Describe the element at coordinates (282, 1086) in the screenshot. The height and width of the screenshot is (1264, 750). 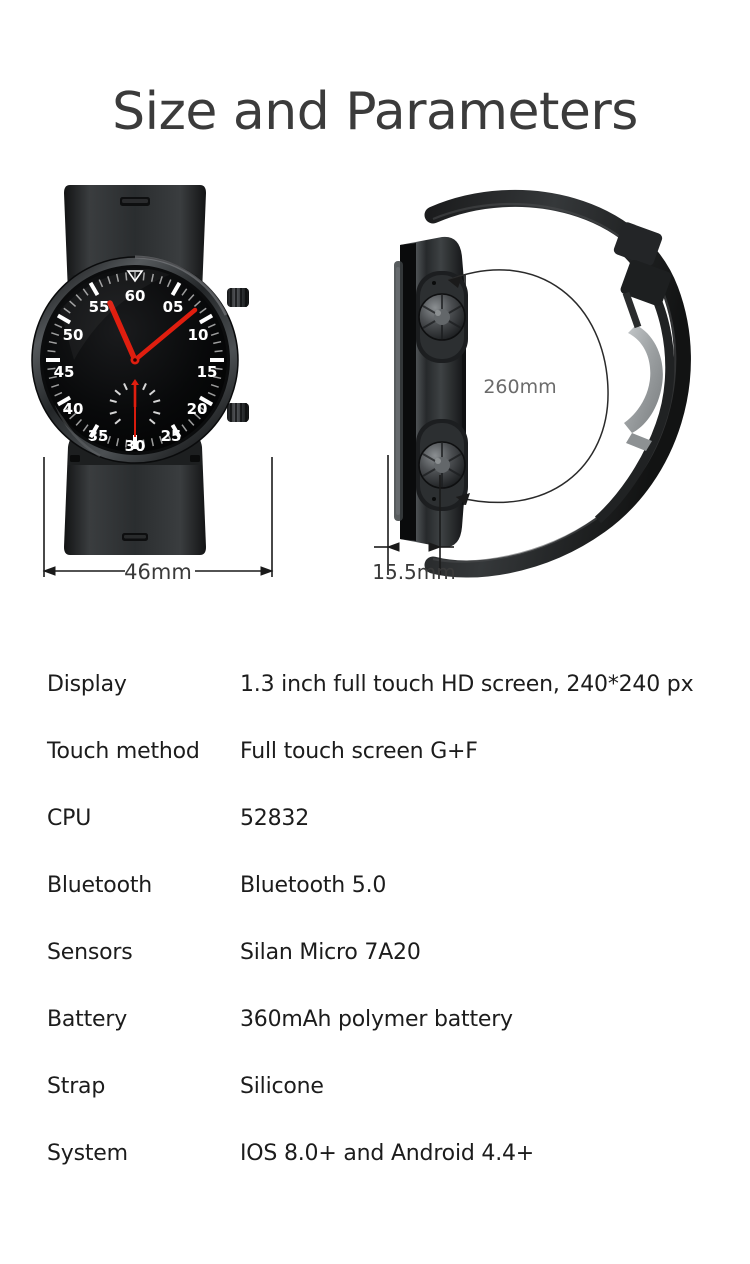
I see `spec-value: Silicone` at that location.